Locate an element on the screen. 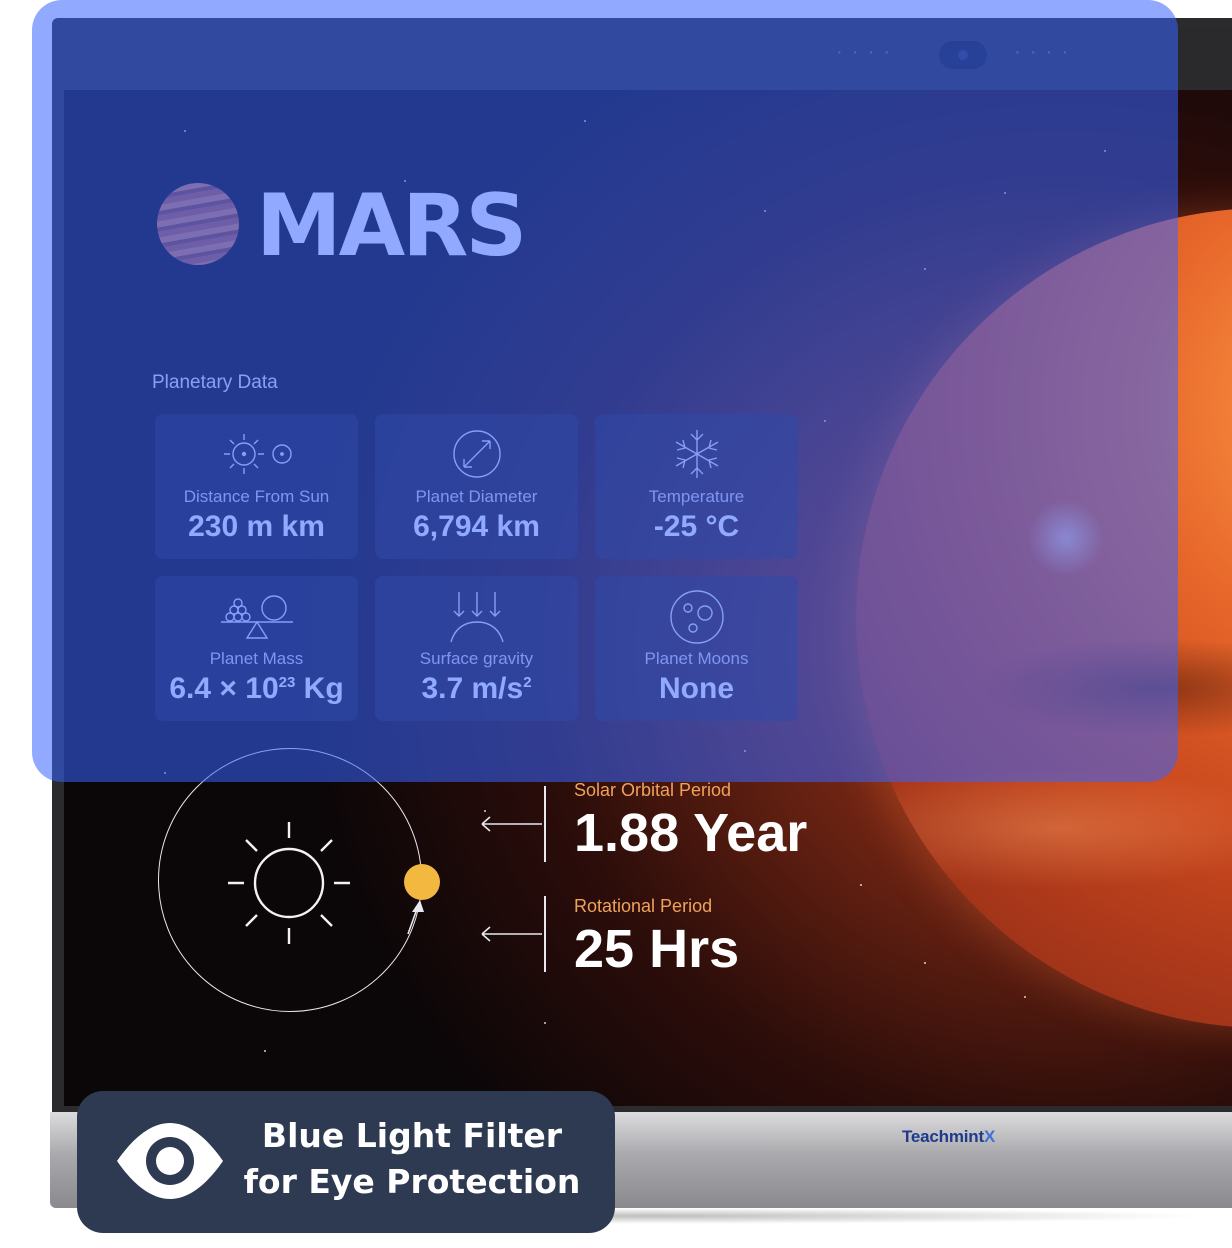 This screenshot has height=1248, width=1232. stat-value: 25 Hrs is located at coordinates (657, 949).